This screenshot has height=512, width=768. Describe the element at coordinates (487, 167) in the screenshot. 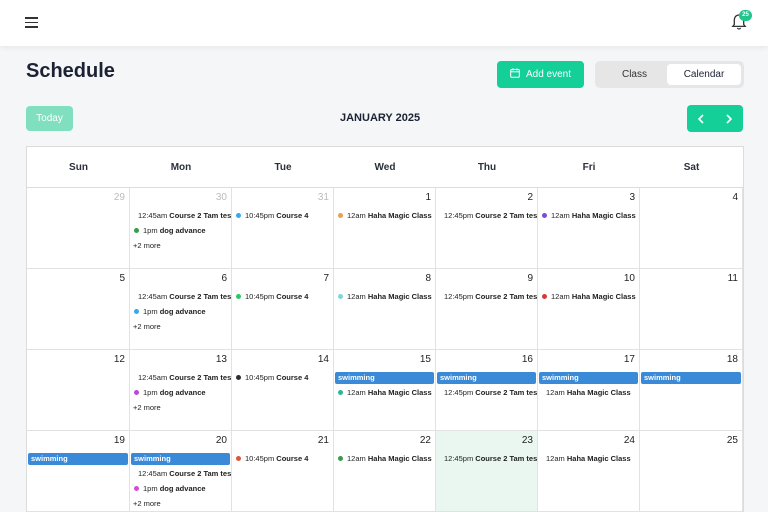

I see `weekday-thu: Thu` at that location.